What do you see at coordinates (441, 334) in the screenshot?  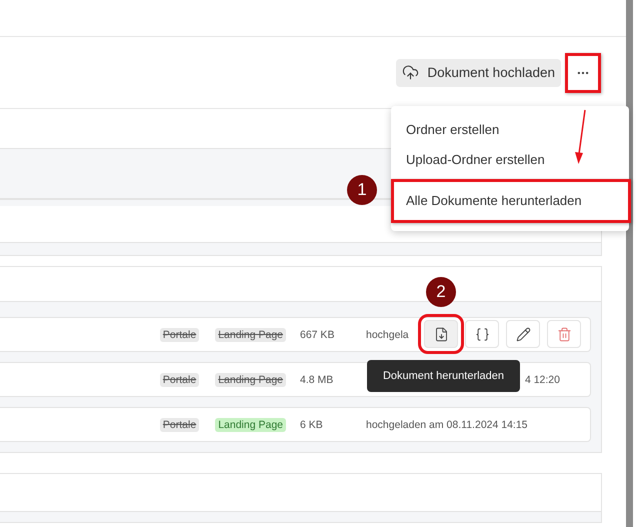 I see `download-icon` at bounding box center [441, 334].